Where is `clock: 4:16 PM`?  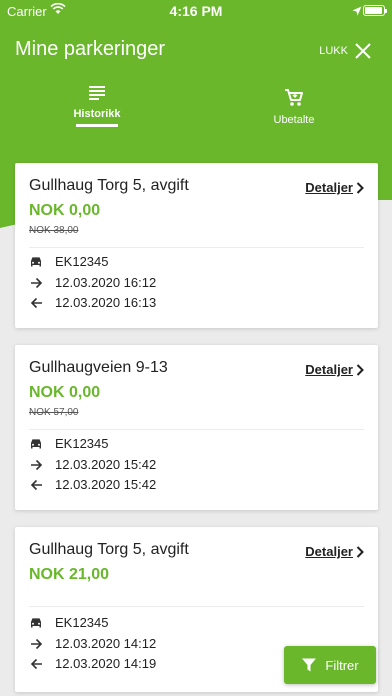 clock: 4:16 PM is located at coordinates (196, 11).